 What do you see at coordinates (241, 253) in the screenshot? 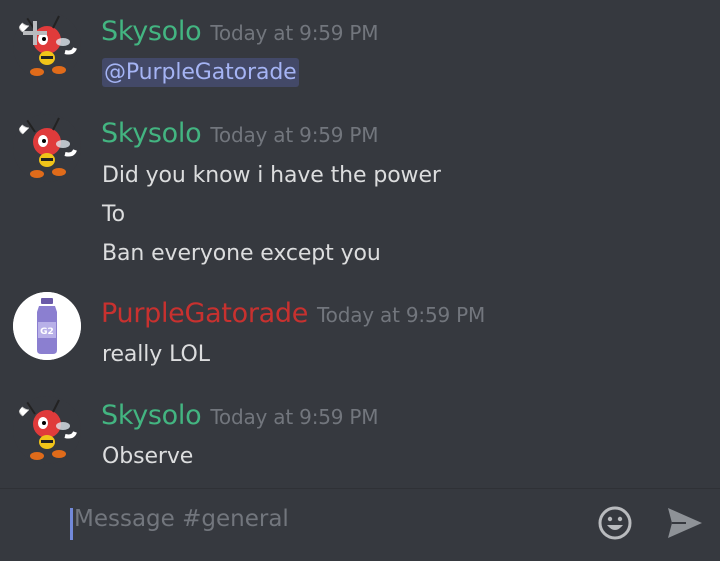
I see `message-line: Ban everyone except you` at bounding box center [241, 253].